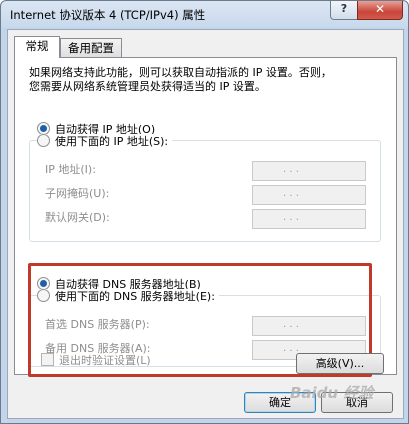 The width and height of the screenshot is (409, 424). I want to click on default-gateway-dots: . . ., so click(291, 217).